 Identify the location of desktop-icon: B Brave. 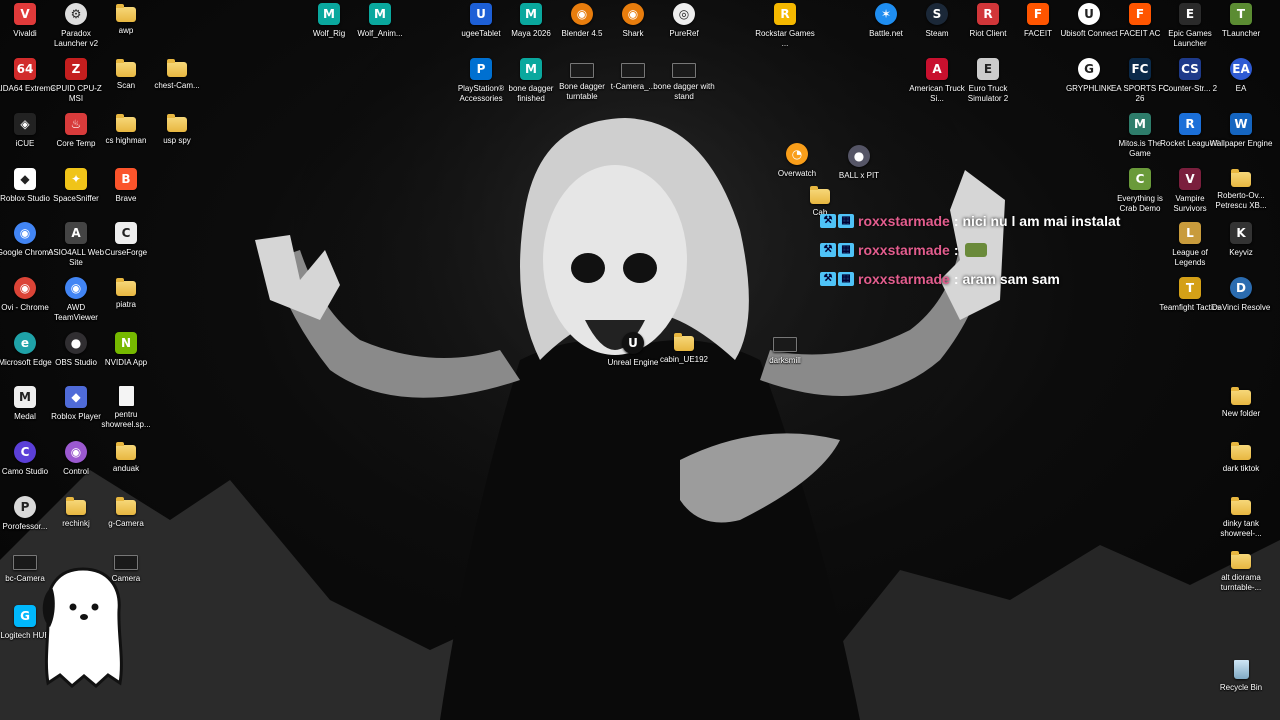
(126, 194).